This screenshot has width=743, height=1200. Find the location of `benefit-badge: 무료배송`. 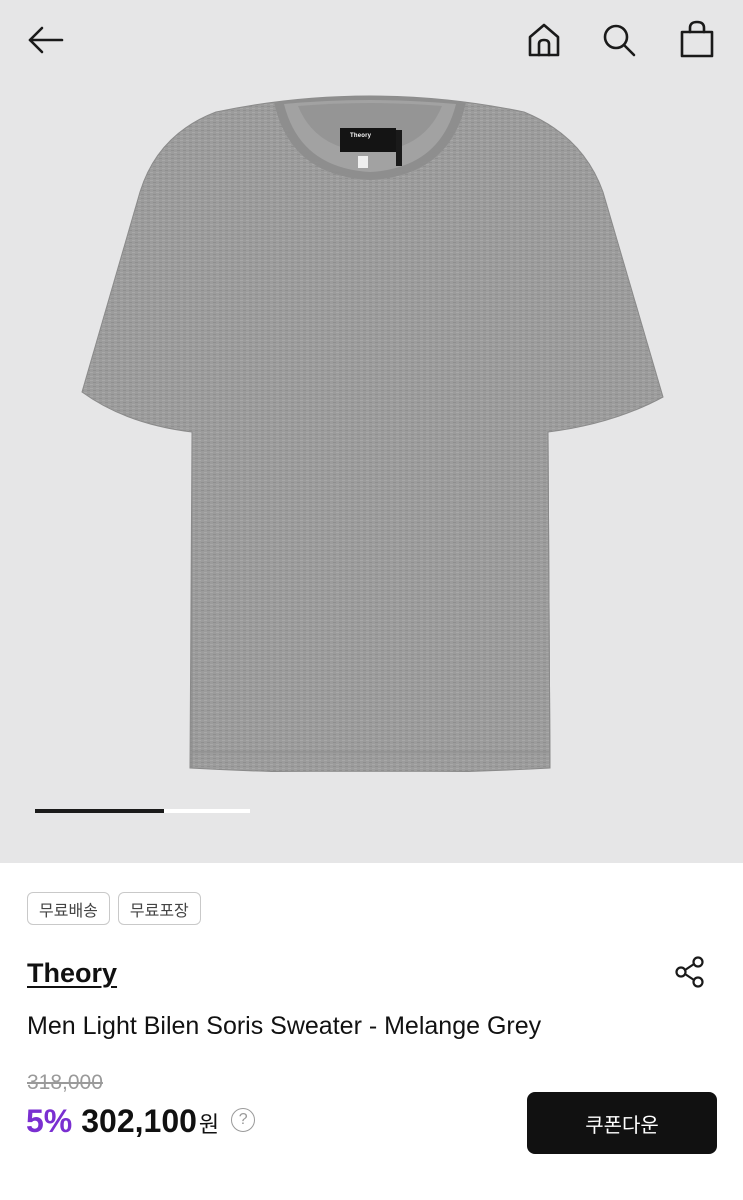

benefit-badge: 무료배송 is located at coordinates (68, 908).